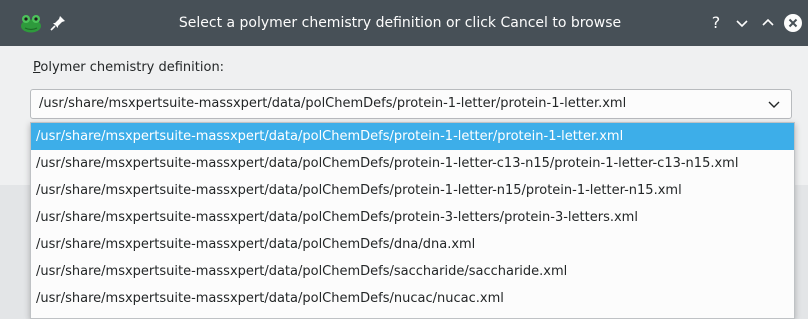  I want to click on help-button: ?, so click(716, 23).